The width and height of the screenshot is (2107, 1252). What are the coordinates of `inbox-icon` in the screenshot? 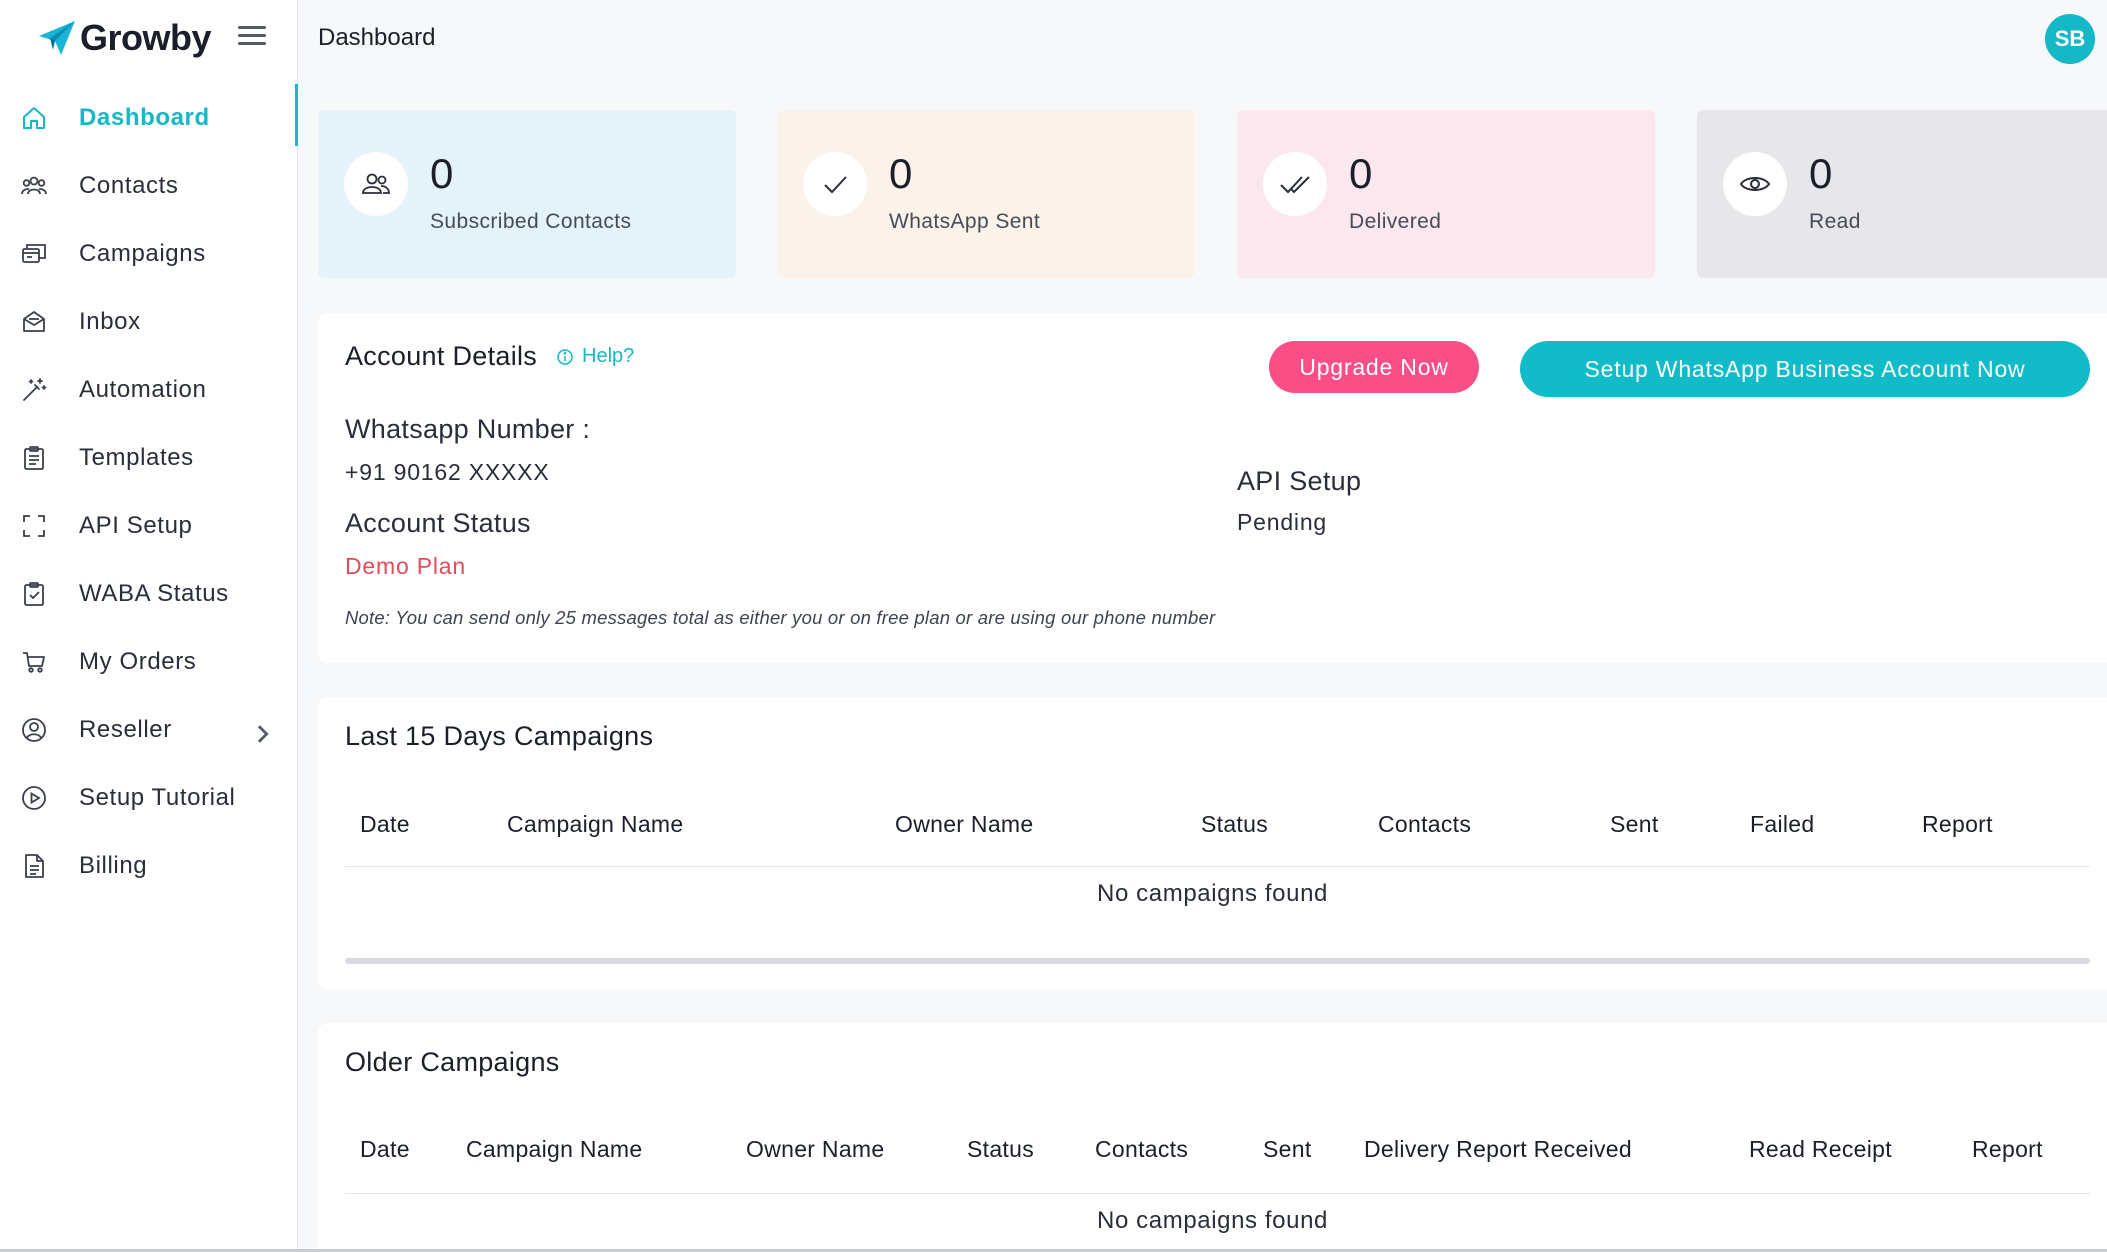 It's located at (34, 321).